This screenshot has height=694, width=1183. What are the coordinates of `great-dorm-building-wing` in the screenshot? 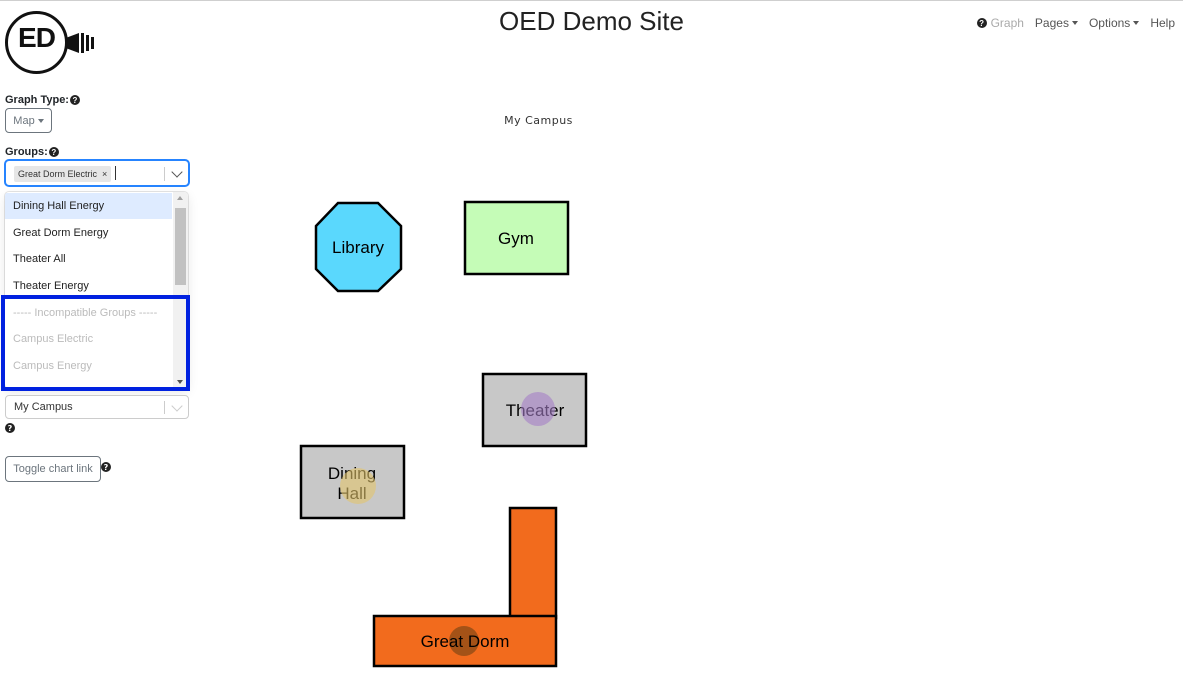 It's located at (533, 563).